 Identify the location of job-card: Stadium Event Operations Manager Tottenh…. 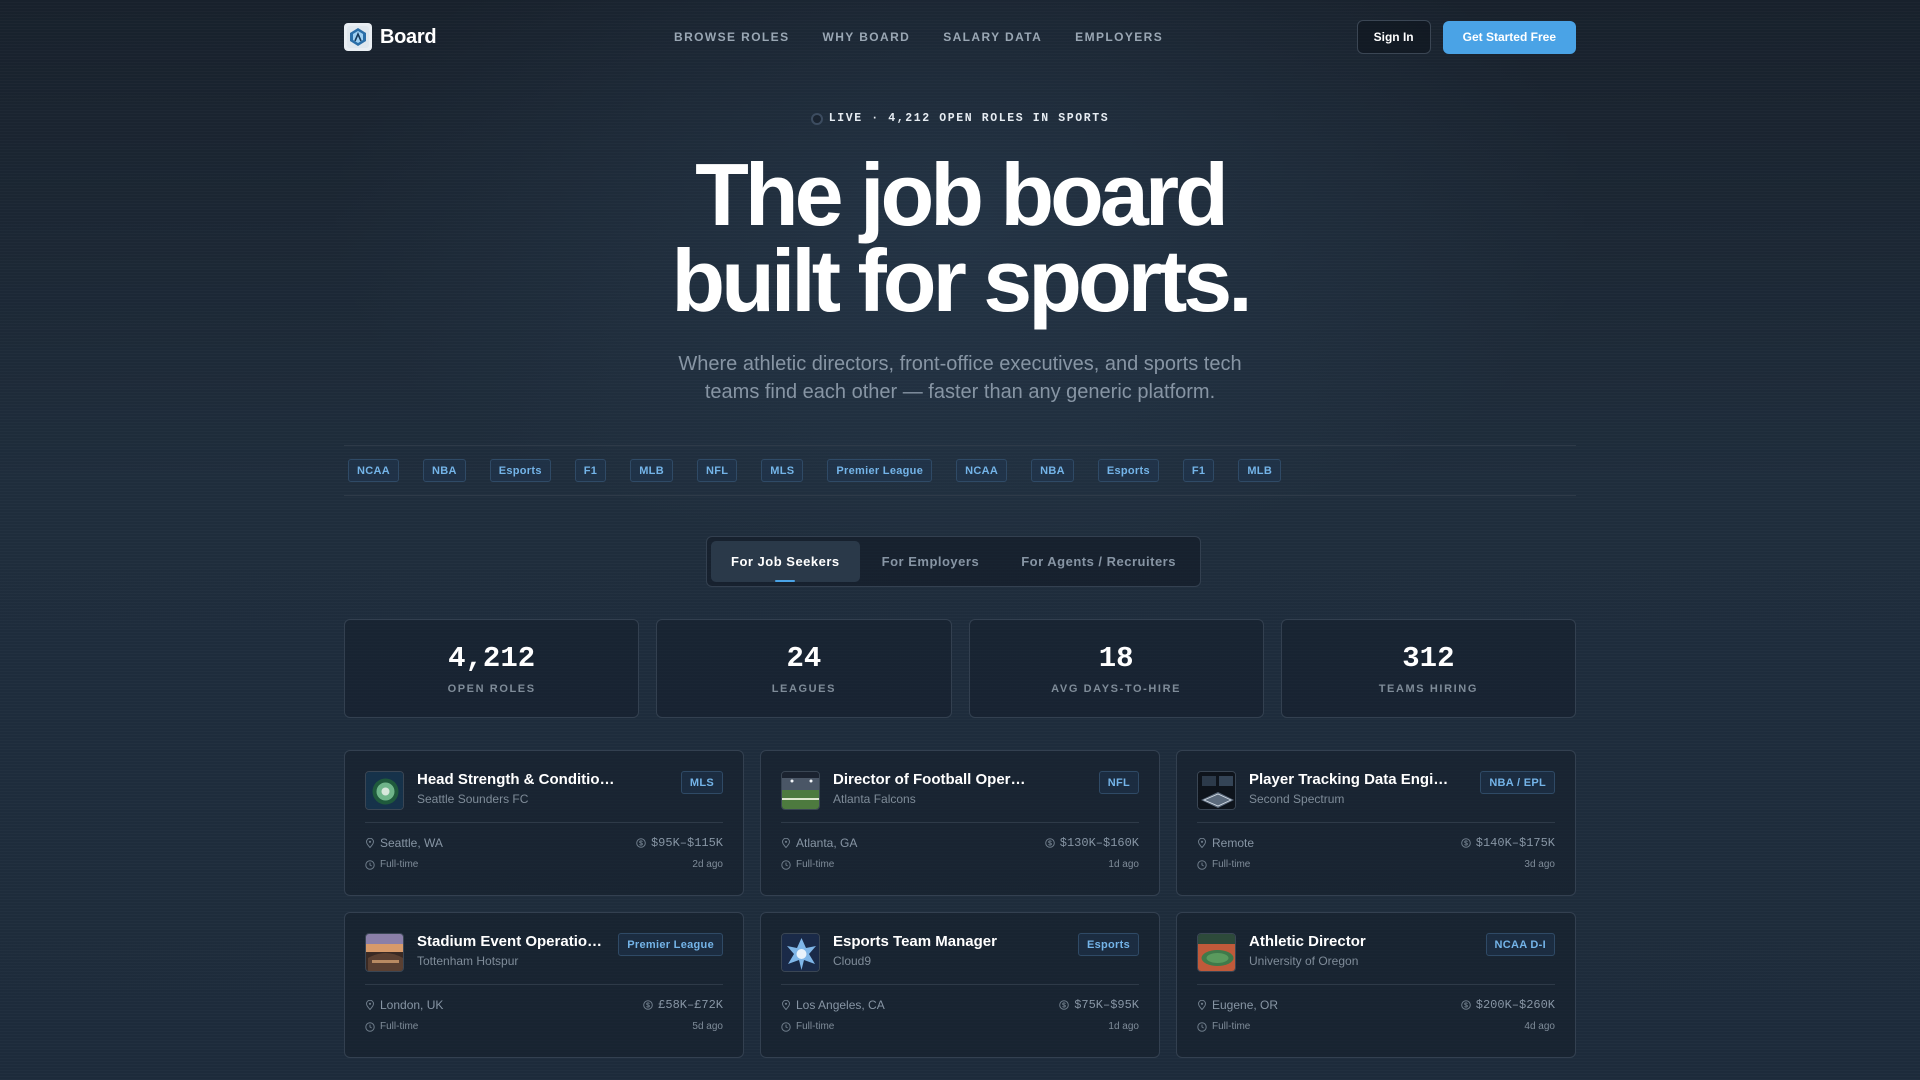
(544, 985).